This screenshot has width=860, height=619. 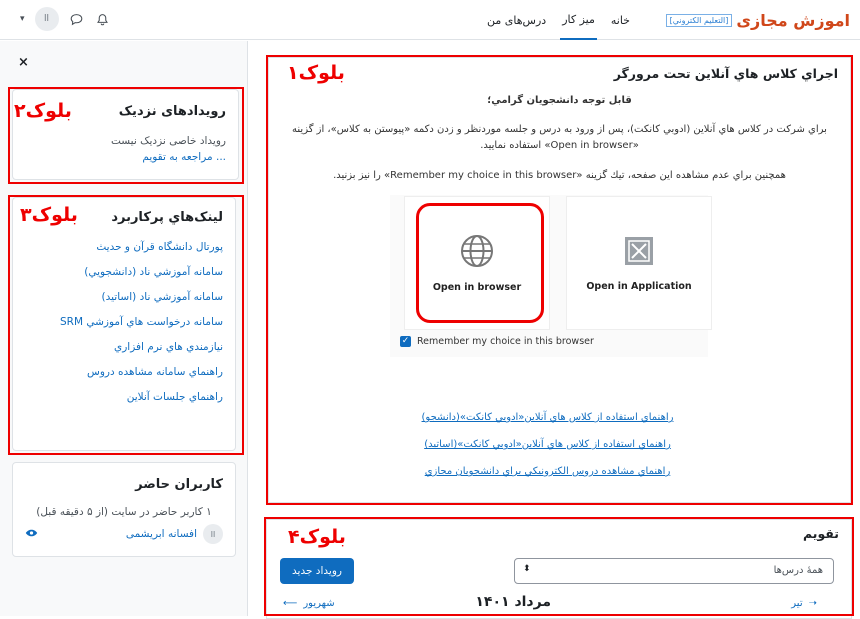 What do you see at coordinates (43, 111) in the screenshot?
I see `annotation-label-2: بلوک۲` at bounding box center [43, 111].